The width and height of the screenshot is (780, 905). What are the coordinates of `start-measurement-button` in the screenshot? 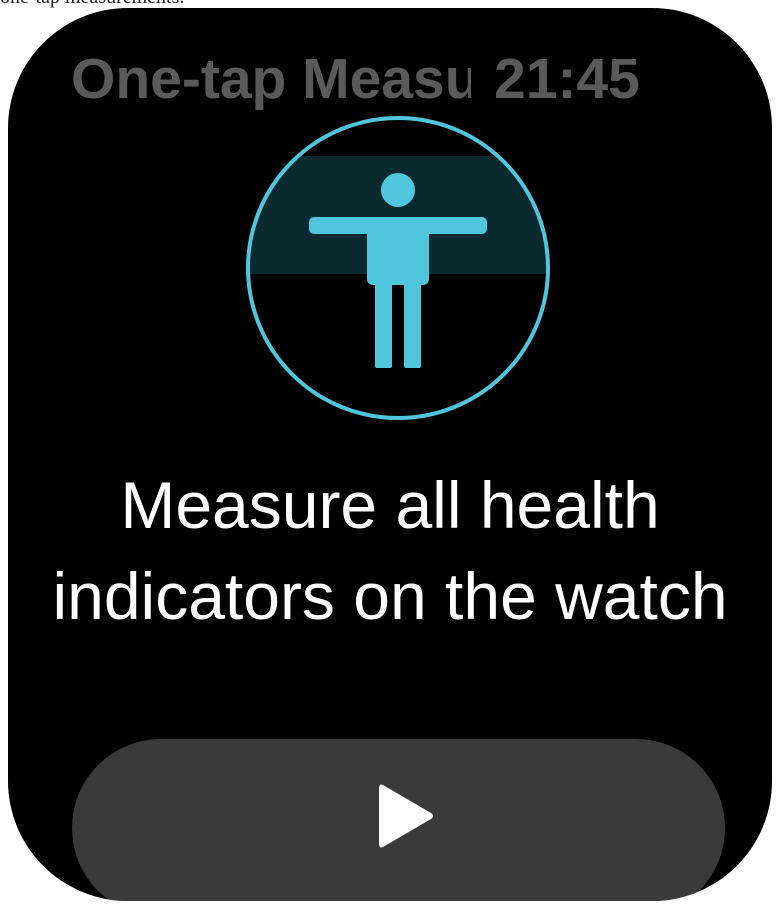 It's located at (398, 820).